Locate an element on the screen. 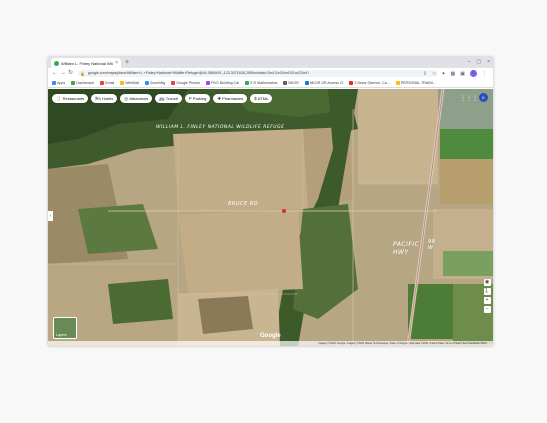 This screenshot has width=547, height=423. bookmark-label: ZoomMtg is located at coordinates (158, 83).